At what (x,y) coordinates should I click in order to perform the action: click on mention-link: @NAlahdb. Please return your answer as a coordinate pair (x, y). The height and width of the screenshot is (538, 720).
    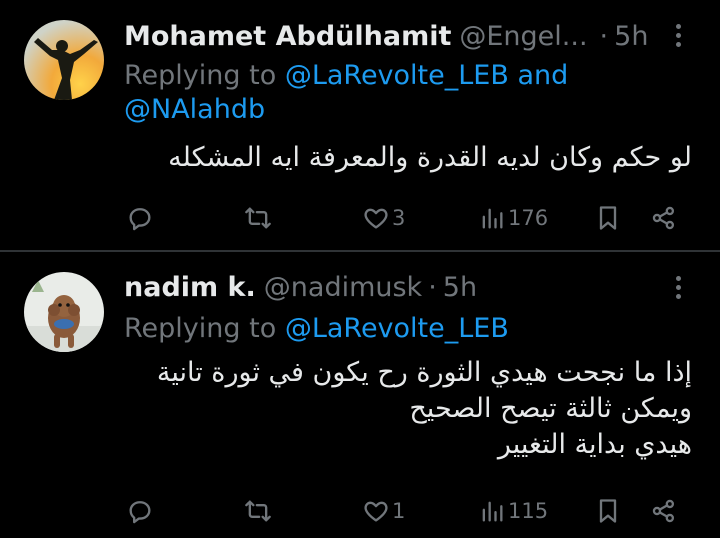
    Looking at the image, I should click on (194, 109).